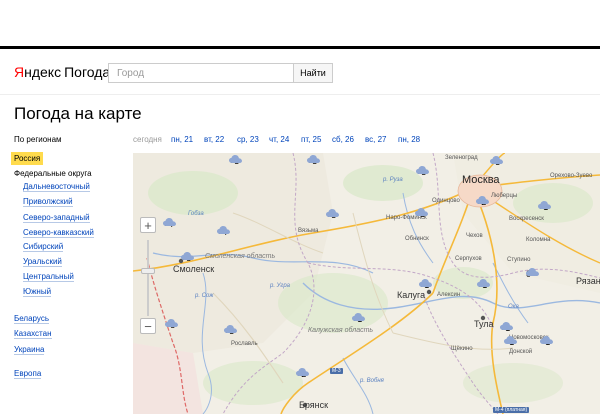  I want to click on day-tab-today: сегодня, so click(147, 139).